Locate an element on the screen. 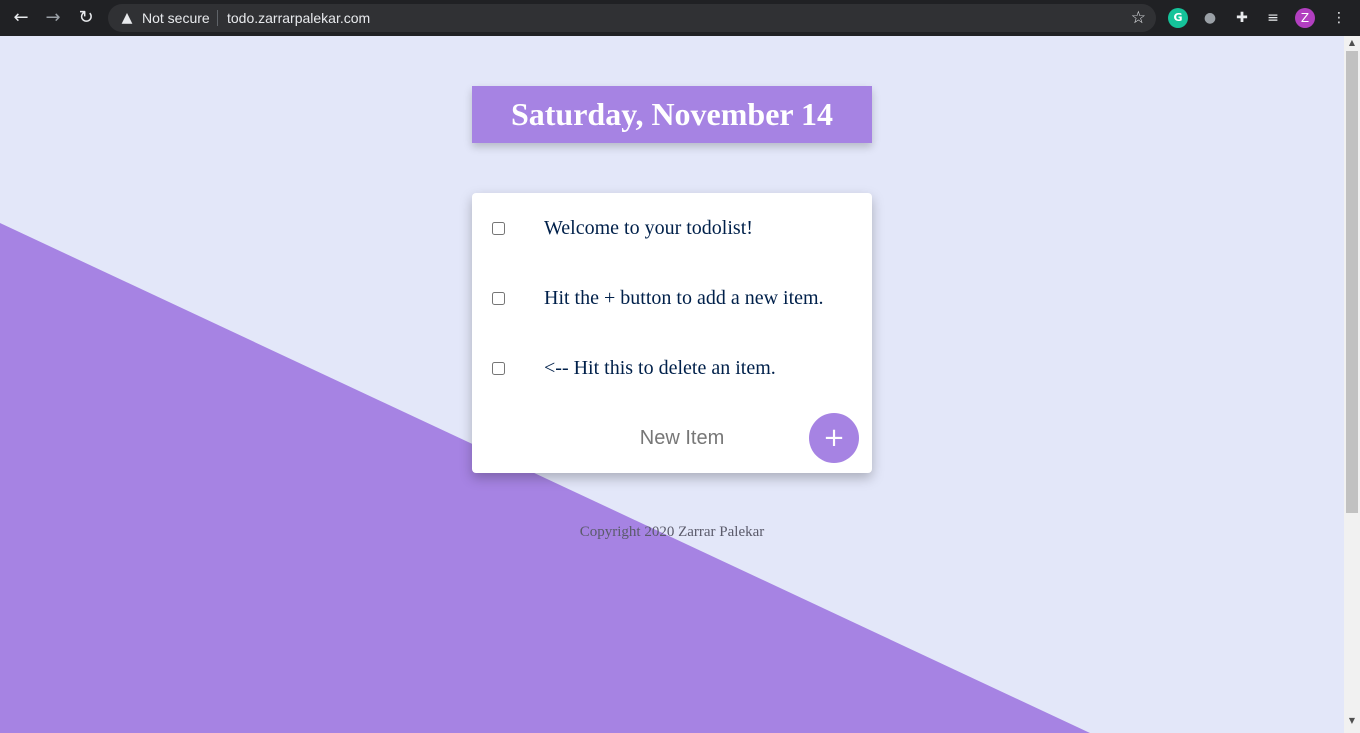 This screenshot has height=733, width=1360. list-item: <-- Hit this to delete an item. is located at coordinates (672, 368).